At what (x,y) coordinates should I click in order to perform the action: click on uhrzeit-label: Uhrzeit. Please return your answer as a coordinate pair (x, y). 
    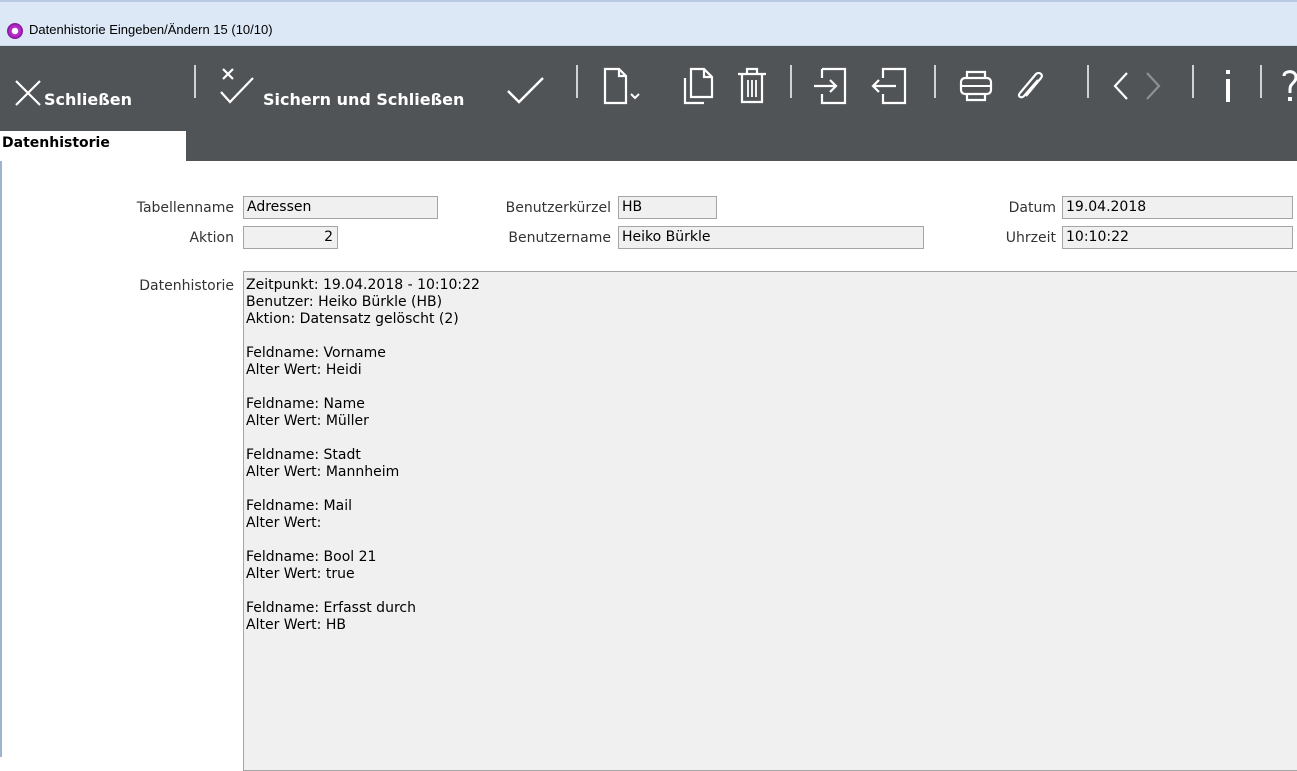
    Looking at the image, I should click on (1030, 238).